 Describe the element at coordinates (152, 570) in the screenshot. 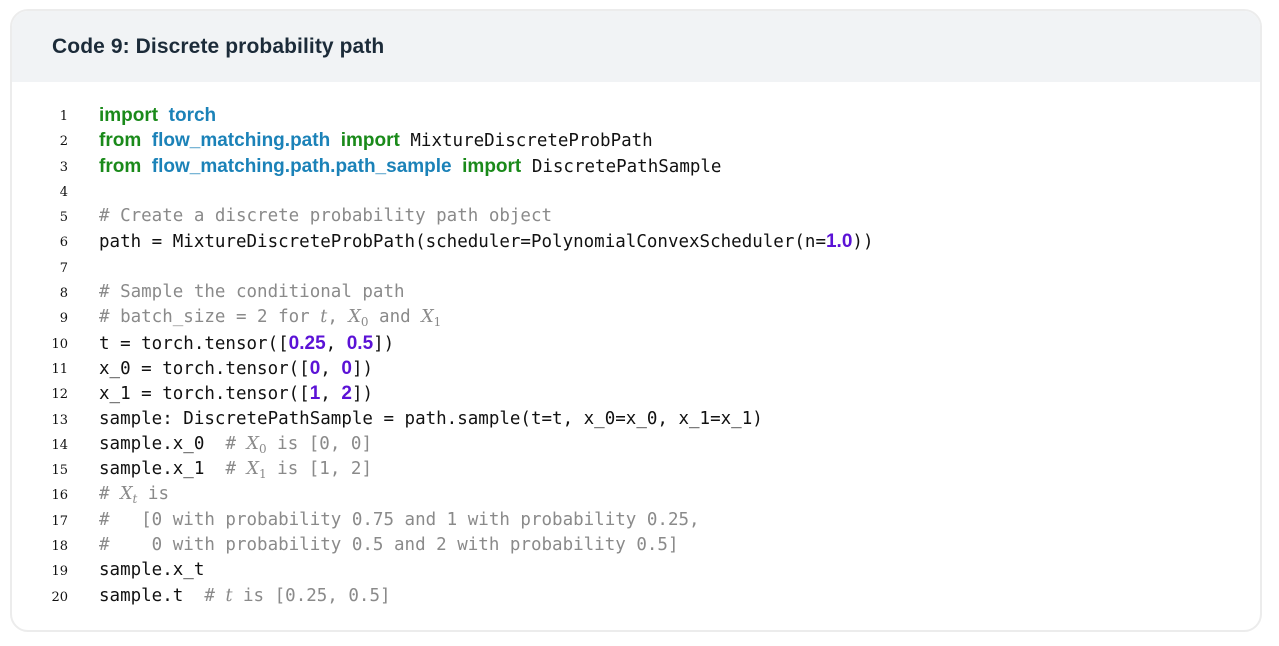

I see `code-text: sample.x_t` at that location.